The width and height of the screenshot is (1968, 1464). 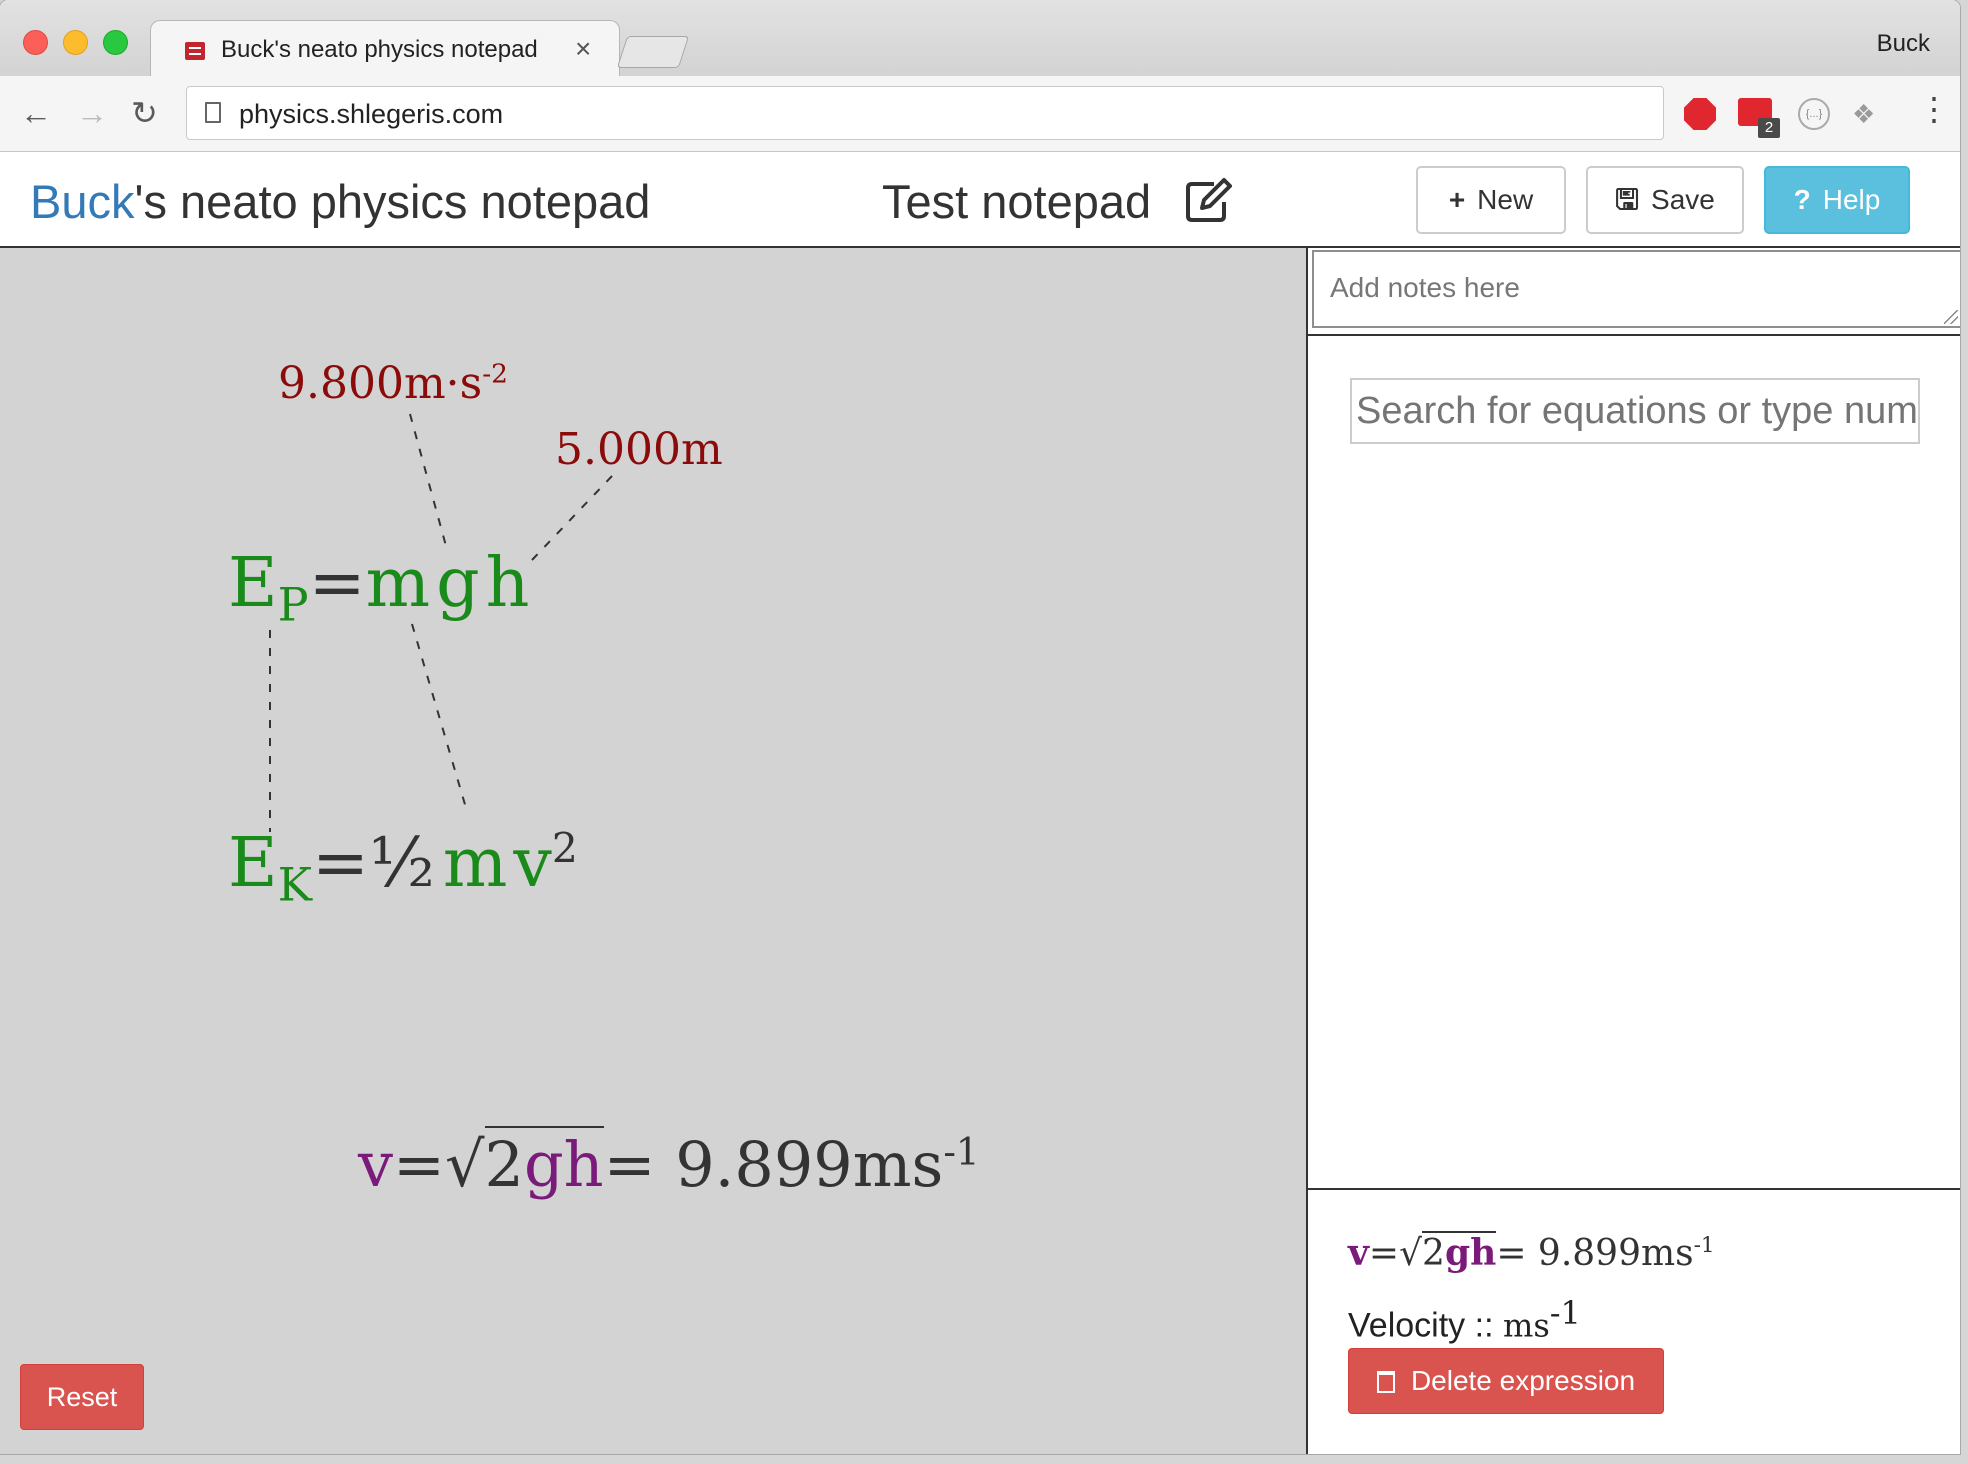 I want to click on var-m: m, so click(x=398, y=583).